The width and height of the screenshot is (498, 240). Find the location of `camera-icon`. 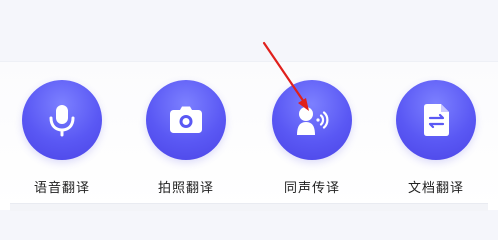

camera-icon is located at coordinates (186, 120).